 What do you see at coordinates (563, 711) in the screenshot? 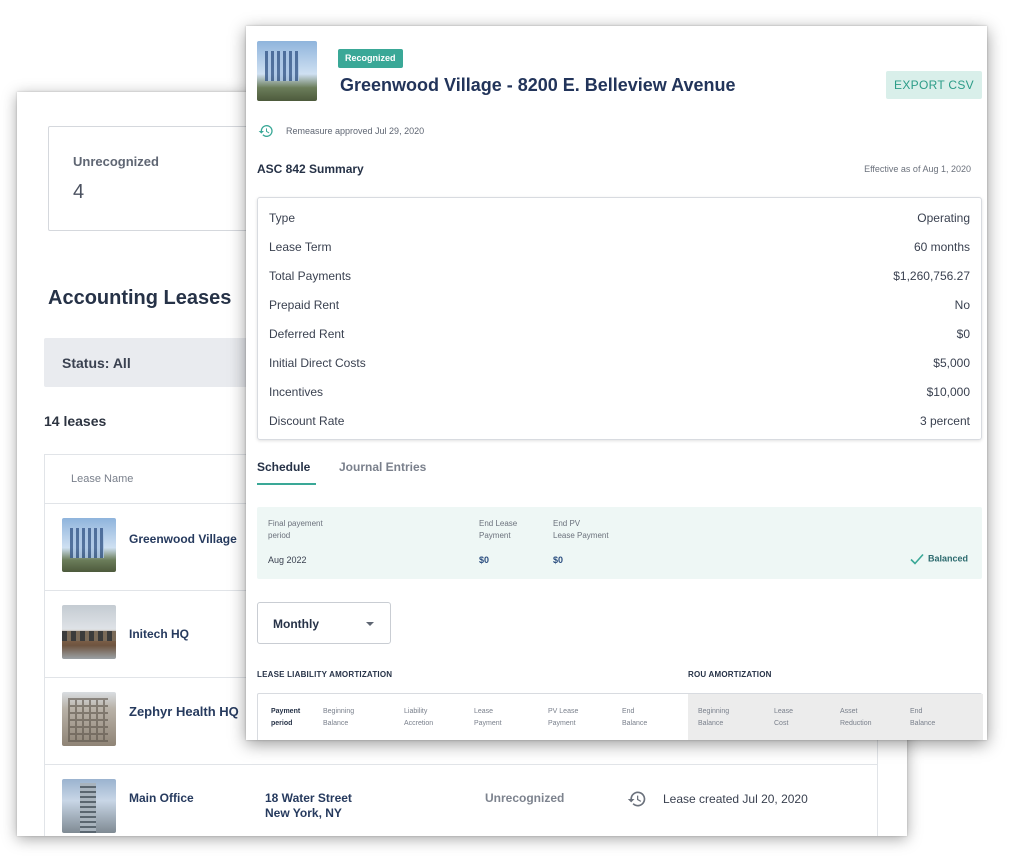
I see `header-line: PV Lease` at bounding box center [563, 711].